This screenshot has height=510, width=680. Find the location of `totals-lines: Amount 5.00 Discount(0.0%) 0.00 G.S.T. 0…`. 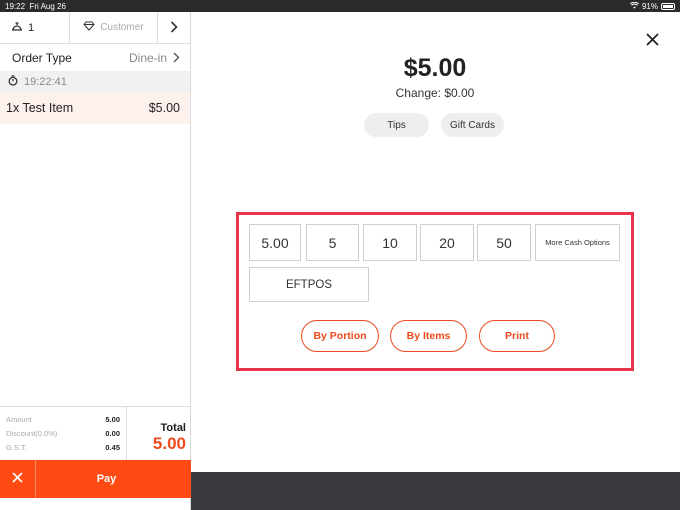

totals-lines: Amount 5.00 Discount(0.0%) 0.00 G.S.T. 0… is located at coordinates (63, 433).